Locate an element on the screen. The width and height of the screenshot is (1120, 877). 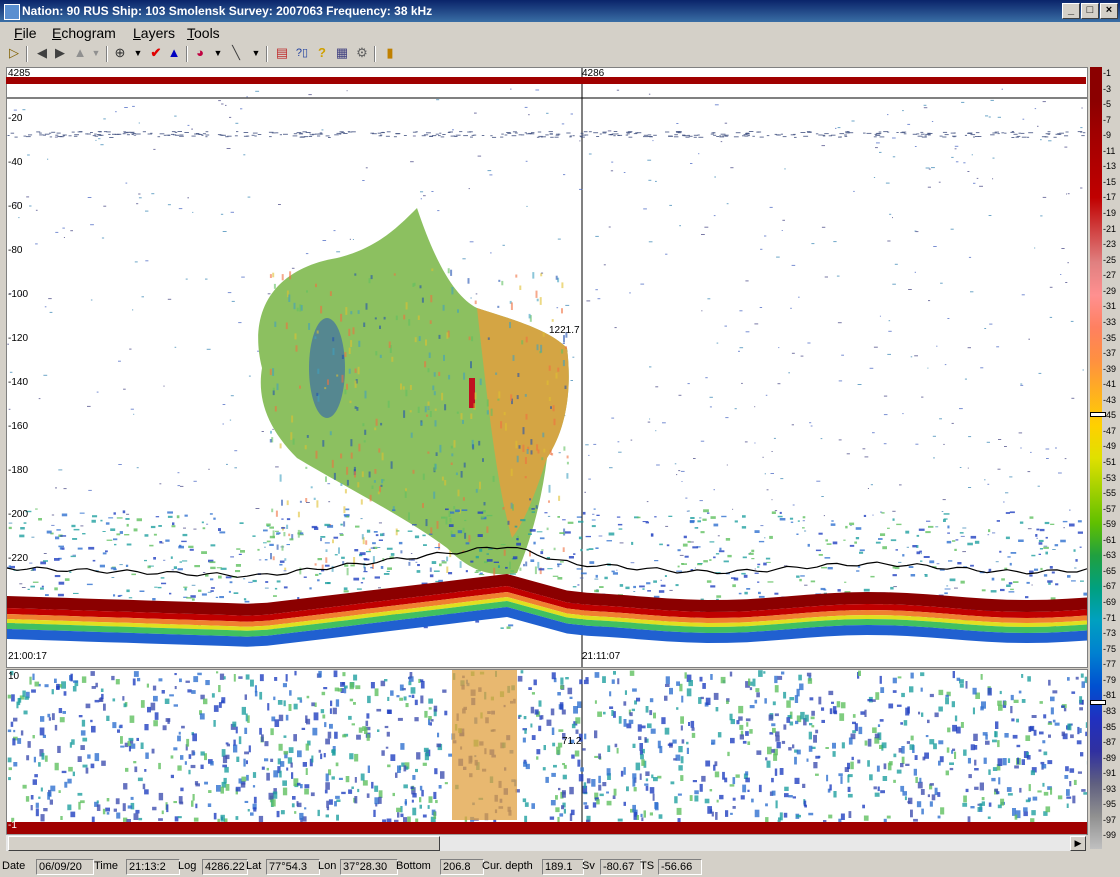
colour-scale-tick: -7 is located at coordinates (1107, 119).